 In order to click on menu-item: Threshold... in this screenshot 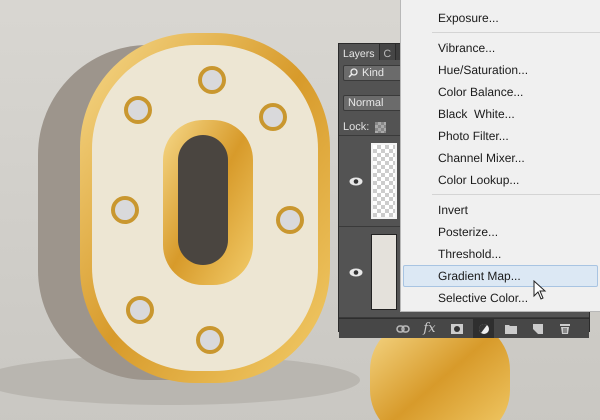, I will do `click(500, 254)`.